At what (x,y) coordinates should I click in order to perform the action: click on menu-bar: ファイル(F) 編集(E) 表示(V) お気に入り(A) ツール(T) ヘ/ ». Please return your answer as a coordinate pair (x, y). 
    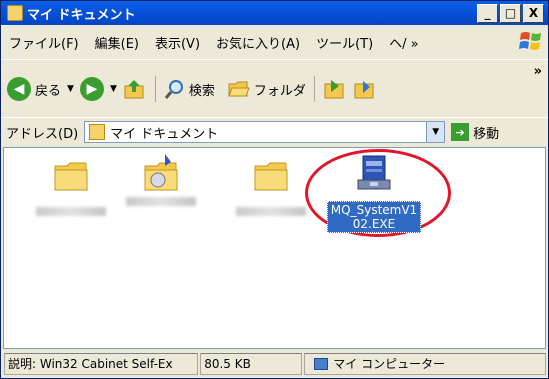
    Looking at the image, I should click on (274, 42).